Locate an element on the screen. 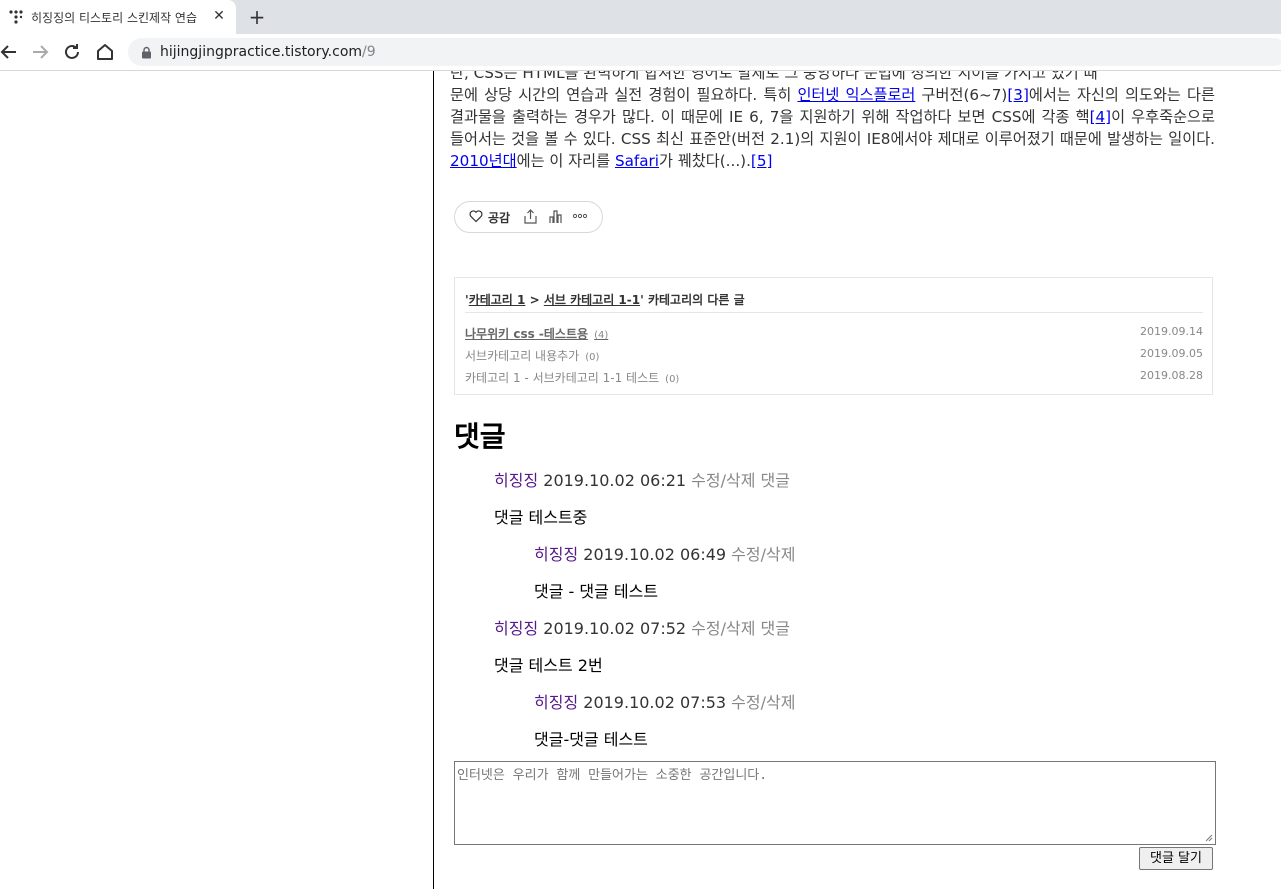  comment-meta: 히징징 2019.10.02 06:21 수정/삭제 댓글 is located at coordinates (642, 479).